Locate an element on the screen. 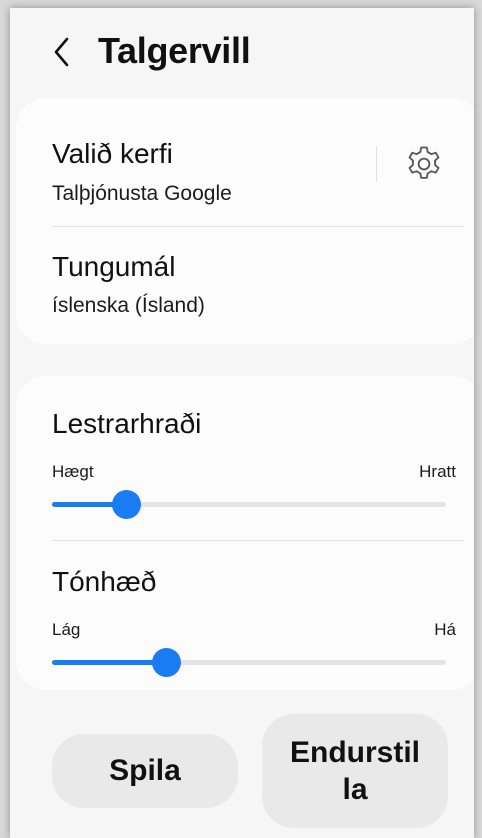  page-title: Talgervill is located at coordinates (174, 50).